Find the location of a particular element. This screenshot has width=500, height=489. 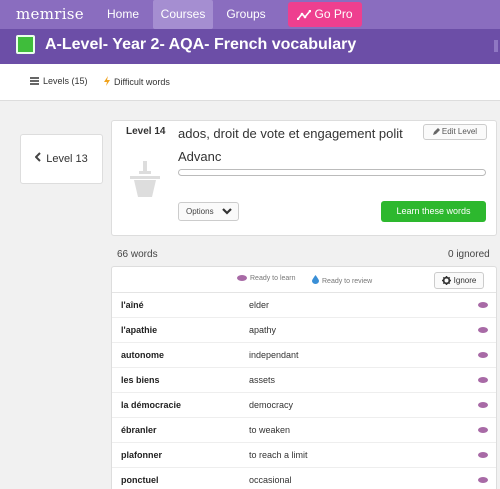

plant-pot-icon is located at coordinates (145, 182).